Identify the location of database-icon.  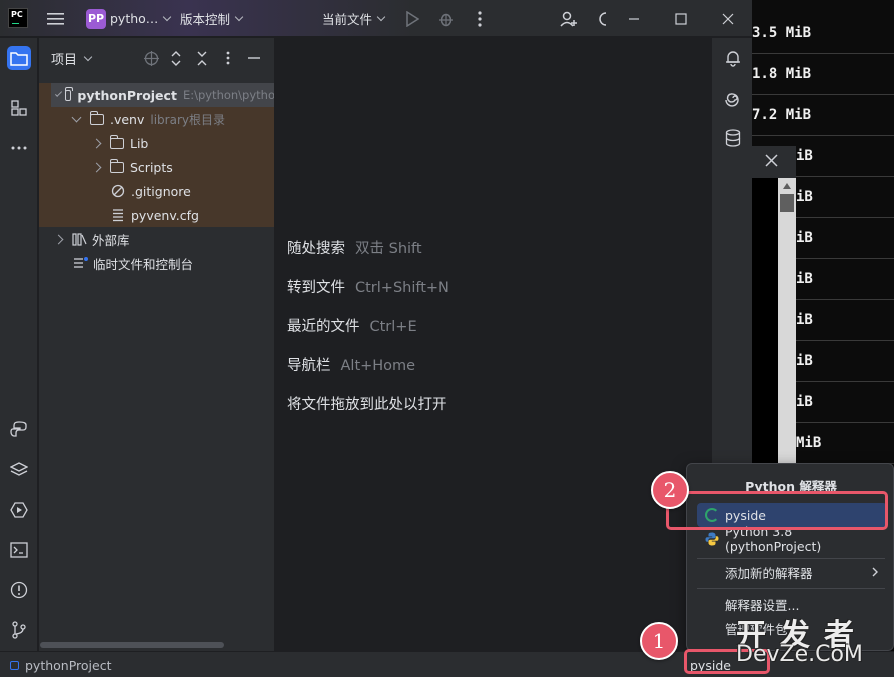
(733, 138).